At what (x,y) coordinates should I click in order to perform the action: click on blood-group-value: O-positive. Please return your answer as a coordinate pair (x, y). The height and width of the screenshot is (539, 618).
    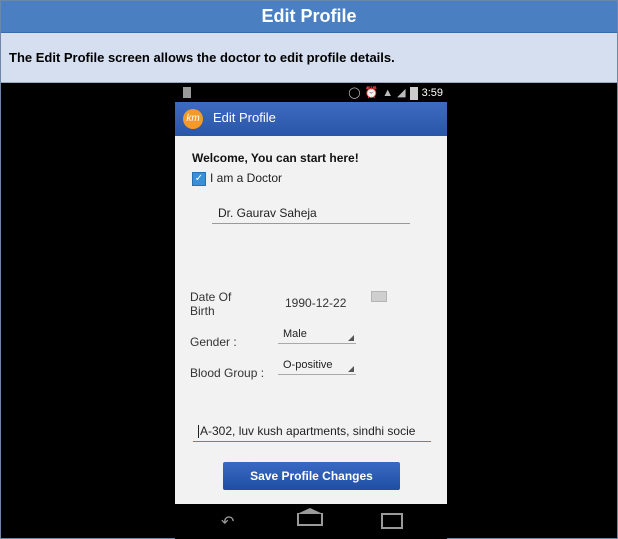
    Looking at the image, I should click on (308, 365).